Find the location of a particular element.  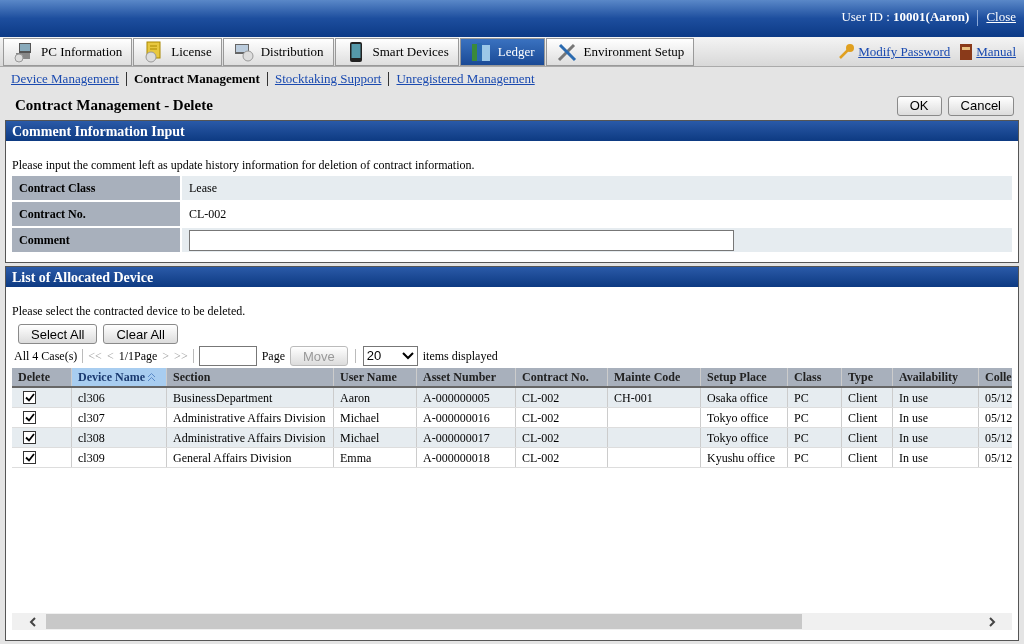

table-cell-text: BusinessDepartment is located at coordinates (223, 398).